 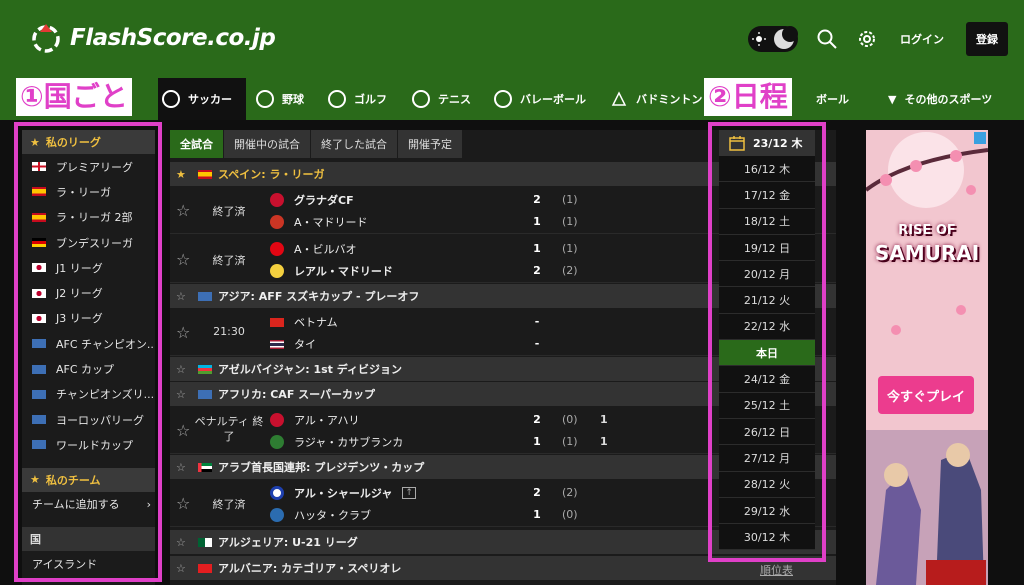 I want to click on date-option: 18/12 土, so click(x=767, y=221).